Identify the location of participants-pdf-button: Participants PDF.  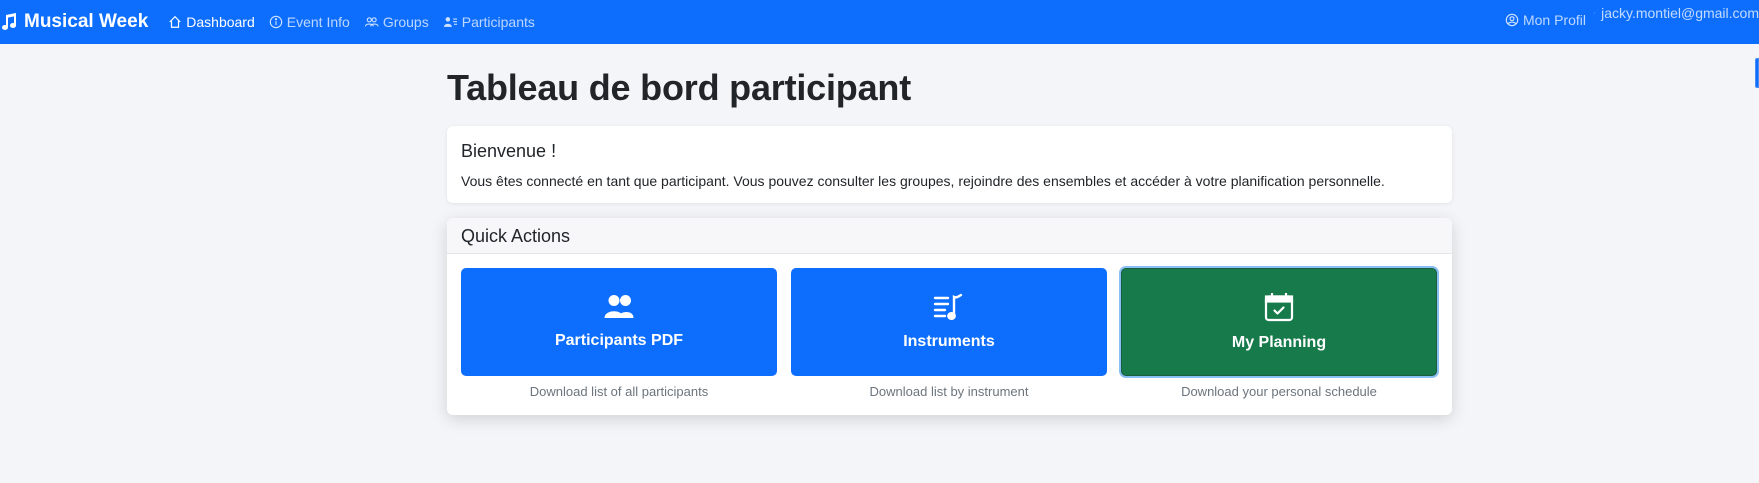
(619, 321).